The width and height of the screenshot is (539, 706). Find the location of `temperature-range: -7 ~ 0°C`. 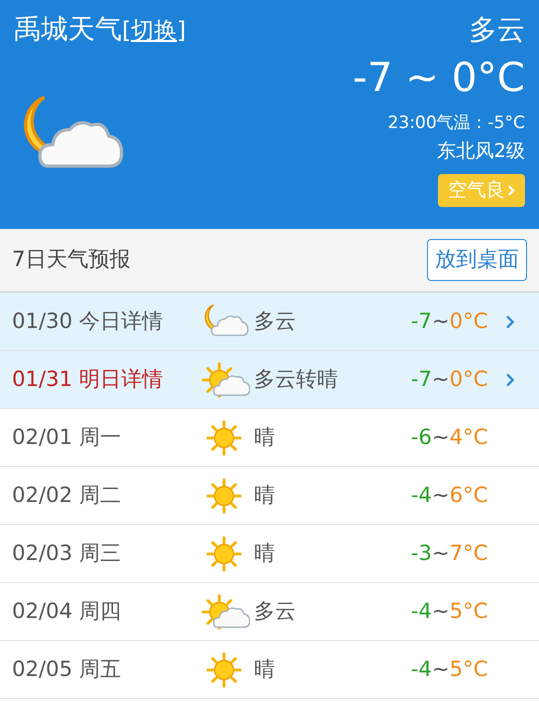

temperature-range: -7 ~ 0°C is located at coordinates (438, 78).